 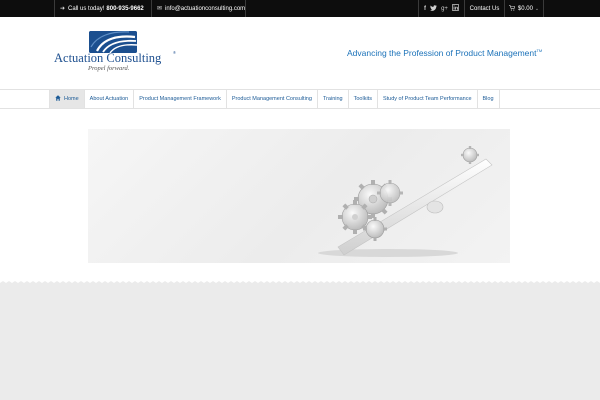 What do you see at coordinates (108, 58) in the screenshot?
I see `logo-name: Actuation Consulting` at bounding box center [108, 58].